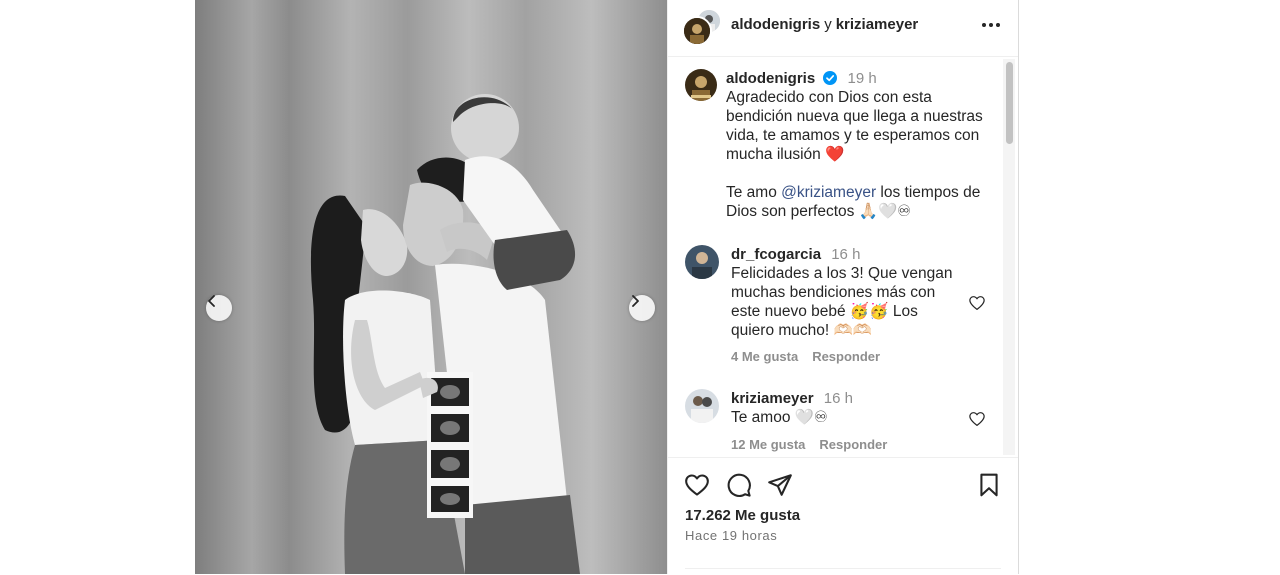 This screenshot has height=575, width=1280. What do you see at coordinates (816, 444) in the screenshot?
I see `comment-meta: 12 Me gusta Responder` at bounding box center [816, 444].